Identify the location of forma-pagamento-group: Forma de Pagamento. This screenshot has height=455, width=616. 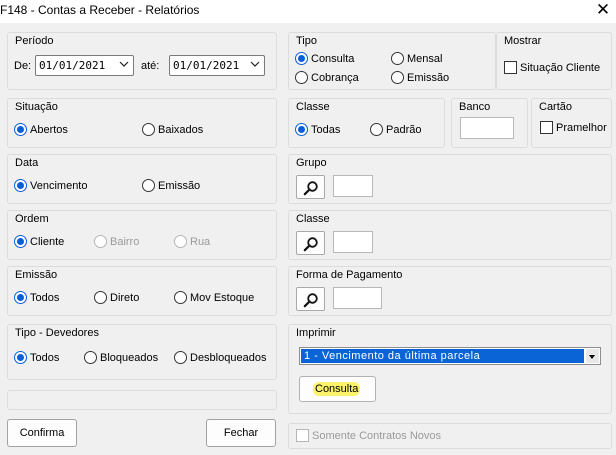
(450, 291).